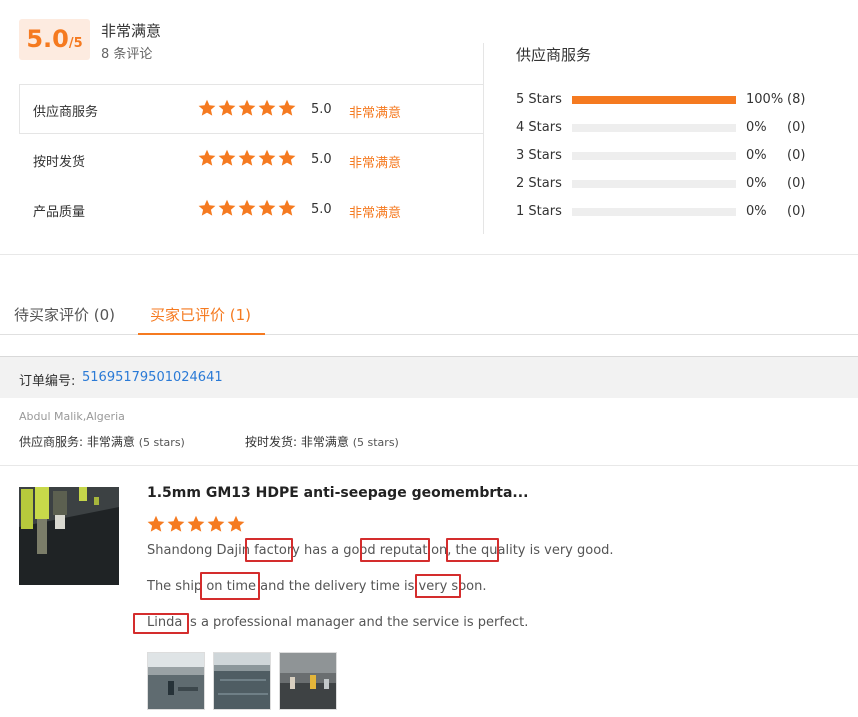 This screenshot has width=858, height=717. Describe the element at coordinates (110, 442) in the screenshot. I see `supplier-service-value: 非常满意` at that location.